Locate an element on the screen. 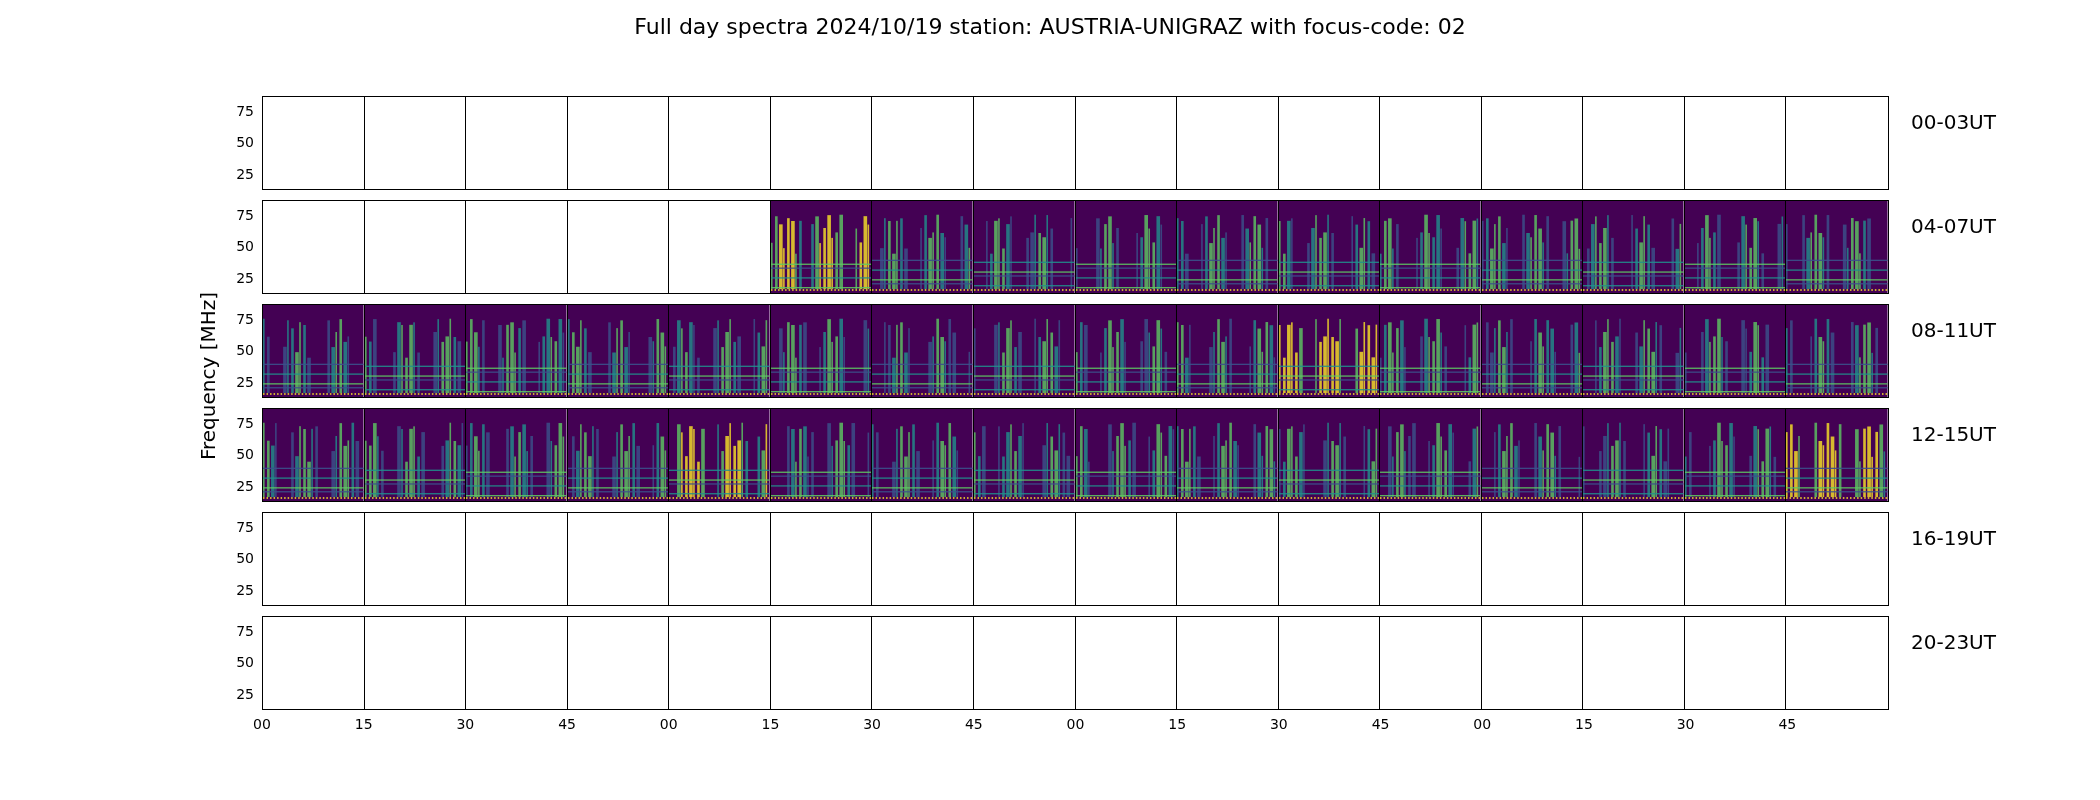 This screenshot has height=800, width=2100. time-range-label: 12-15UT is located at coordinates (1953, 434).